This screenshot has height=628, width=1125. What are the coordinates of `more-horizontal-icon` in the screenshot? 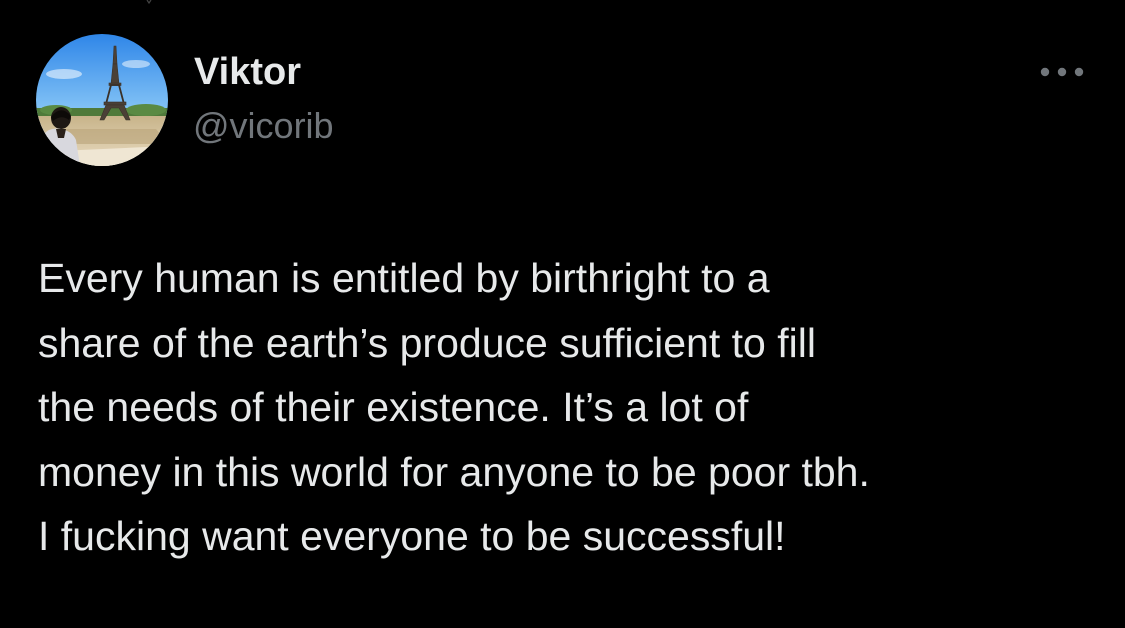 It's located at (1062, 72).